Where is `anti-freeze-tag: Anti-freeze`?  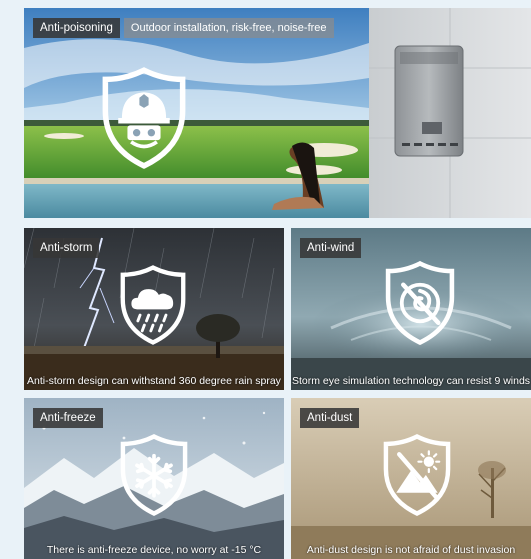
anti-freeze-tag: Anti-freeze is located at coordinates (68, 418).